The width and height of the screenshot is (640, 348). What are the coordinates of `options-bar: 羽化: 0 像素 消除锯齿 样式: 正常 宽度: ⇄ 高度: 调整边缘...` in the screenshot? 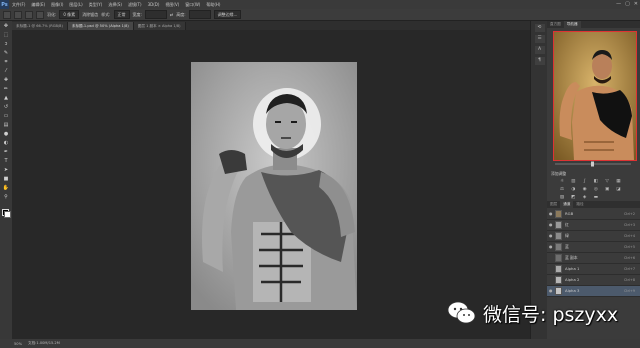 It's located at (320, 15).